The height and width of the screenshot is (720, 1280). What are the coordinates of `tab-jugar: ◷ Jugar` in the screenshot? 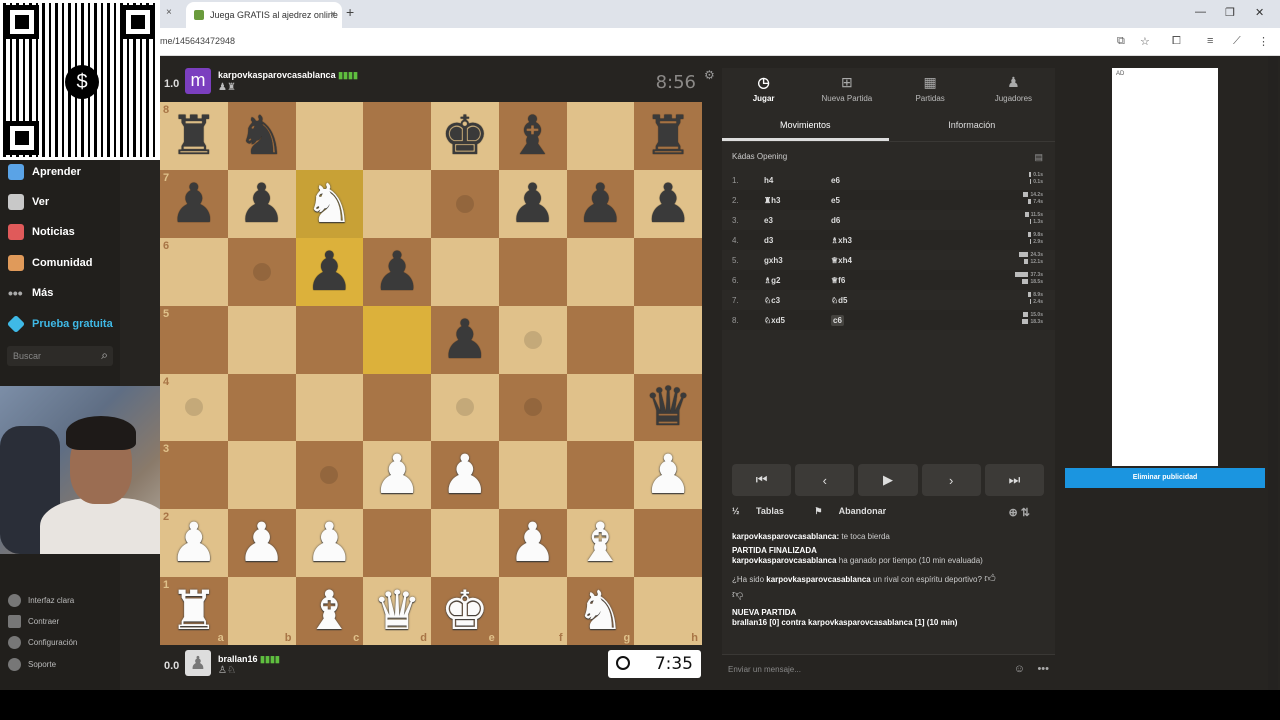 It's located at (763, 89).